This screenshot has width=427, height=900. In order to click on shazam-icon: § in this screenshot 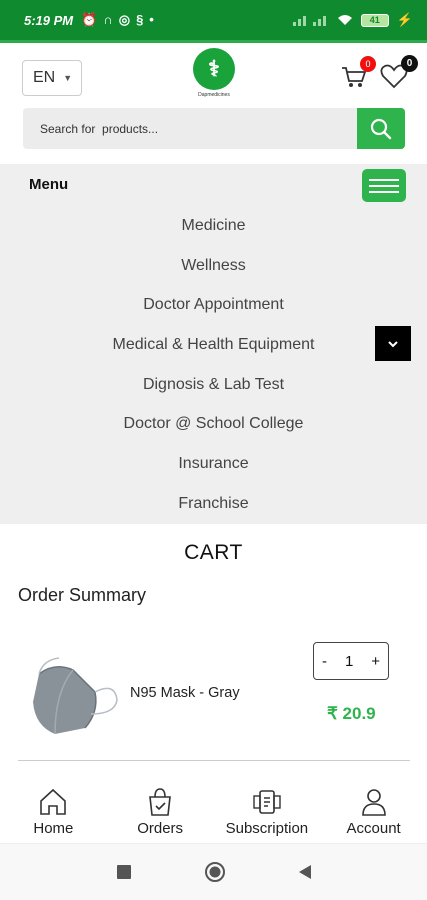, I will do `click(140, 19)`.